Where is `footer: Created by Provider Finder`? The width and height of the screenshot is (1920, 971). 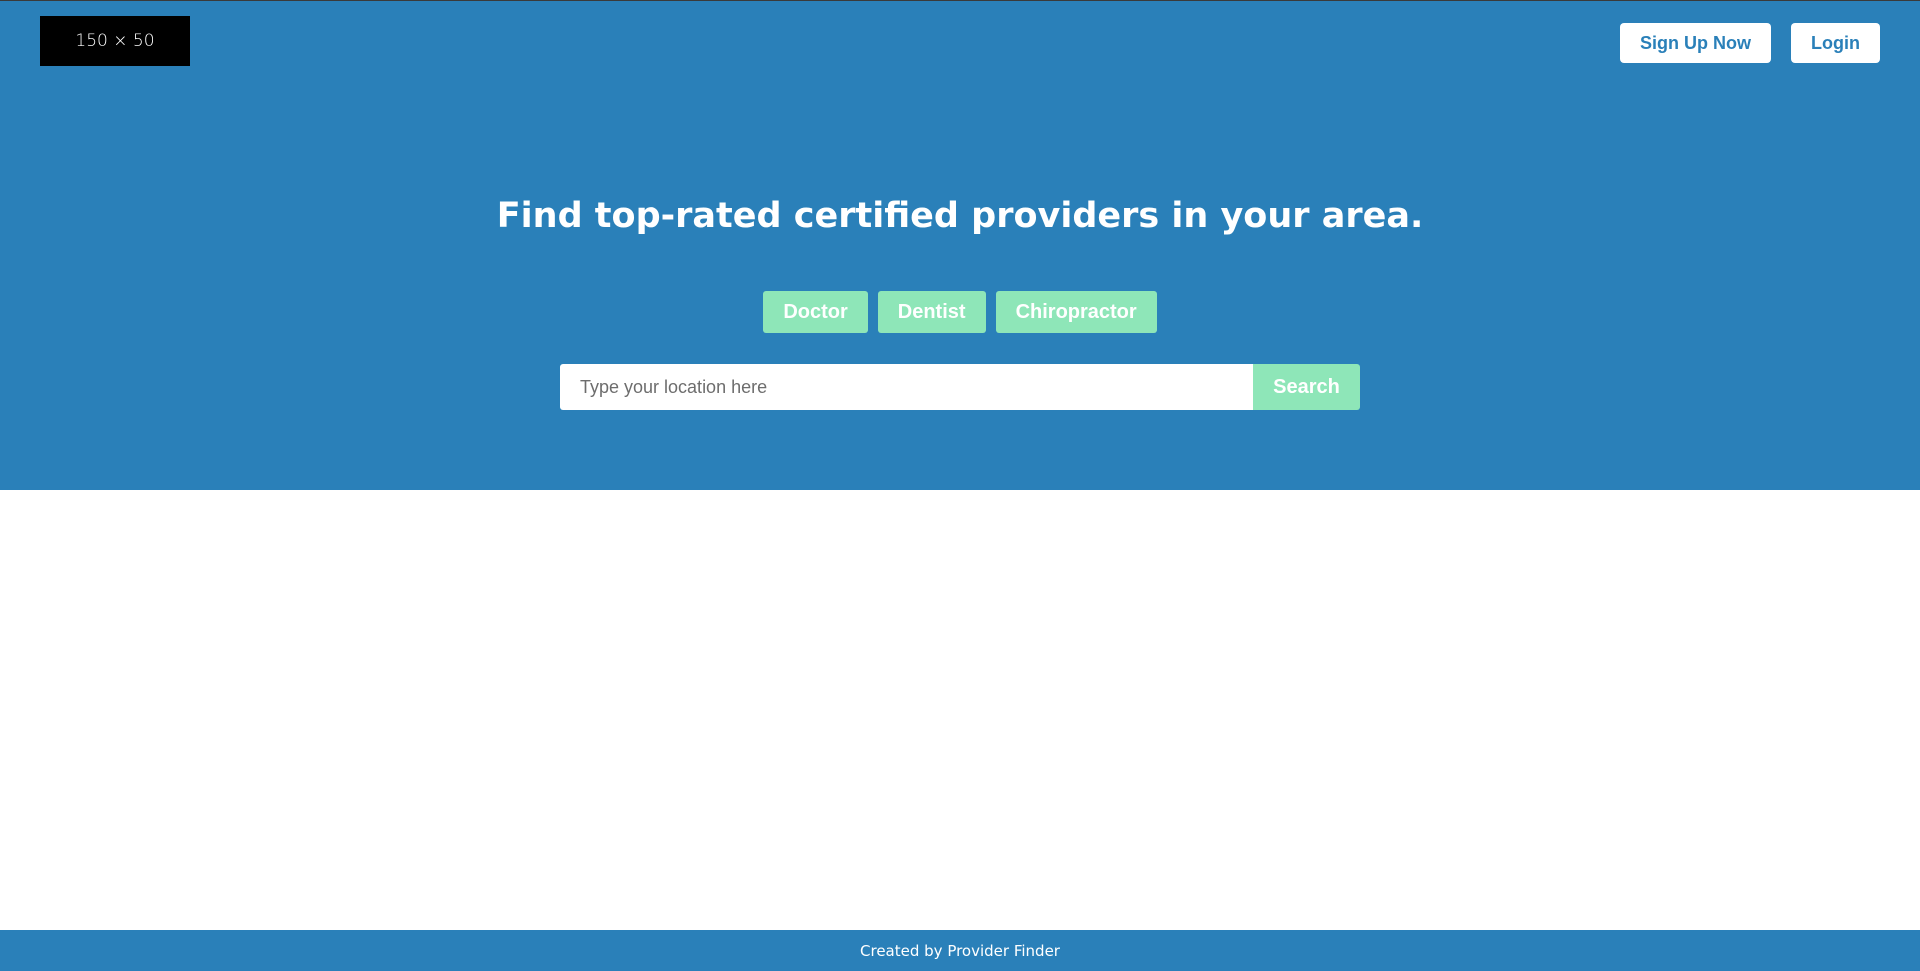
footer: Created by Provider Finder is located at coordinates (960, 950).